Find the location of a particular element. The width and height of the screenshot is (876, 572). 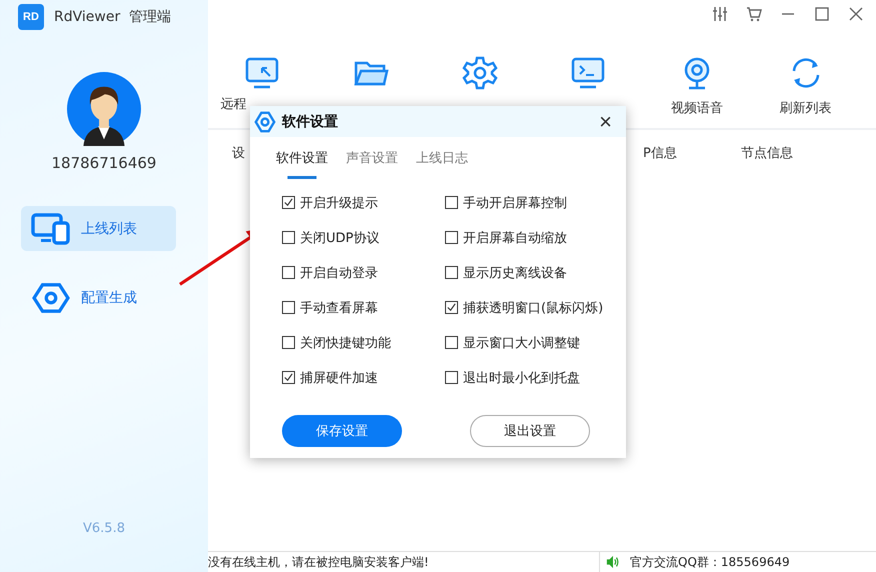

option-label: 捕获透明窗口(鼠标闪烁) is located at coordinates (533, 307).